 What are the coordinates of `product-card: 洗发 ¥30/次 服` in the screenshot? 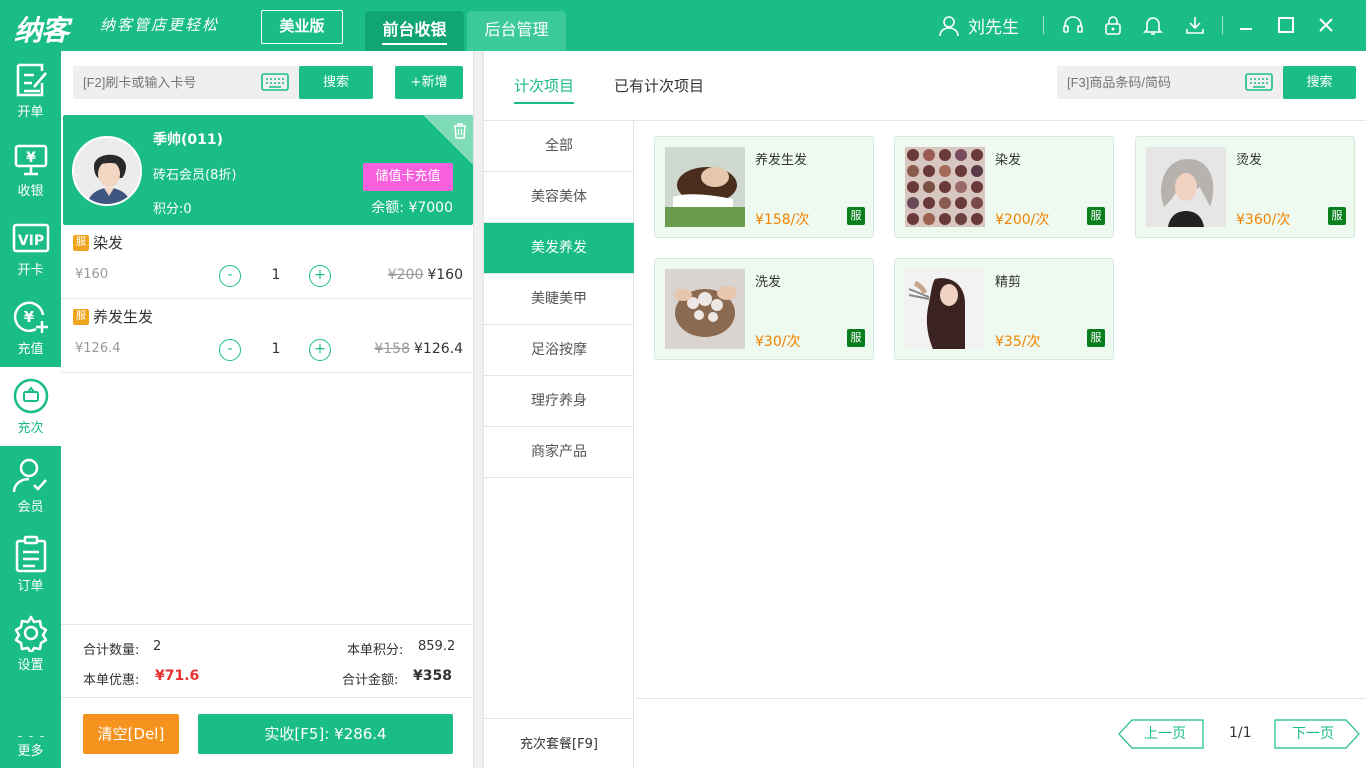 It's located at (764, 309).